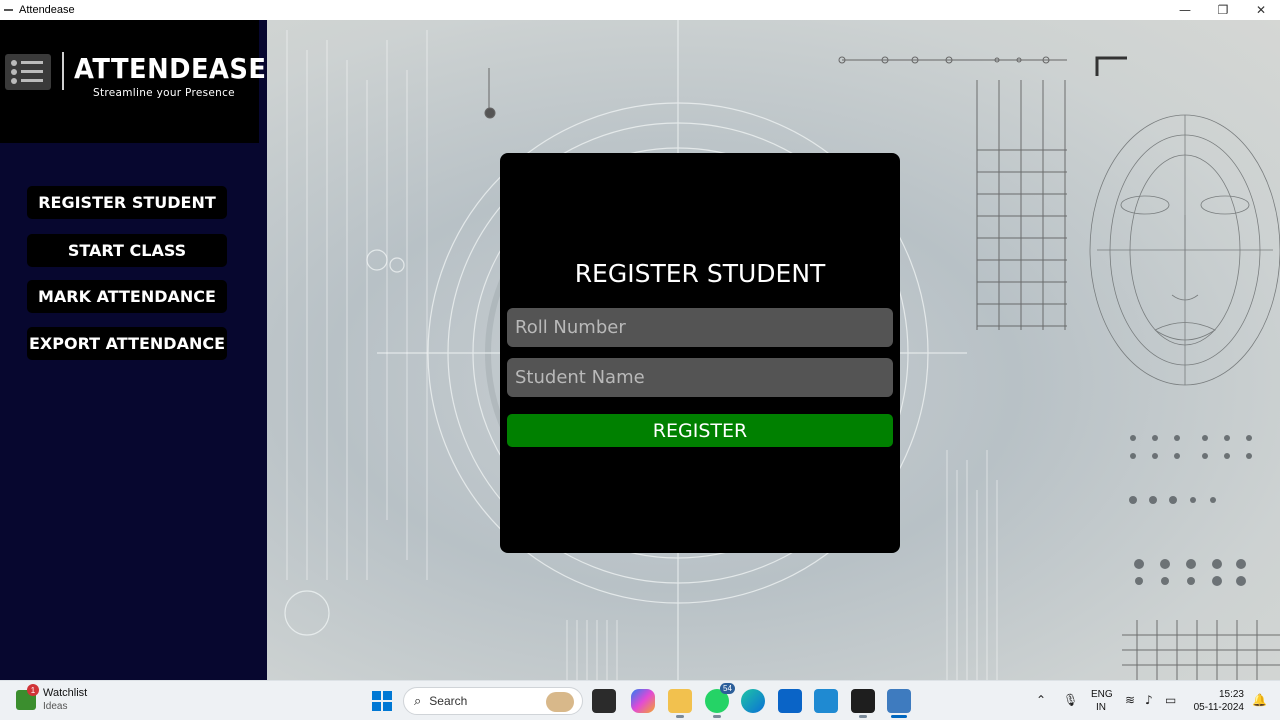  I want to click on maximize-button: ❐, so click(1223, 10).